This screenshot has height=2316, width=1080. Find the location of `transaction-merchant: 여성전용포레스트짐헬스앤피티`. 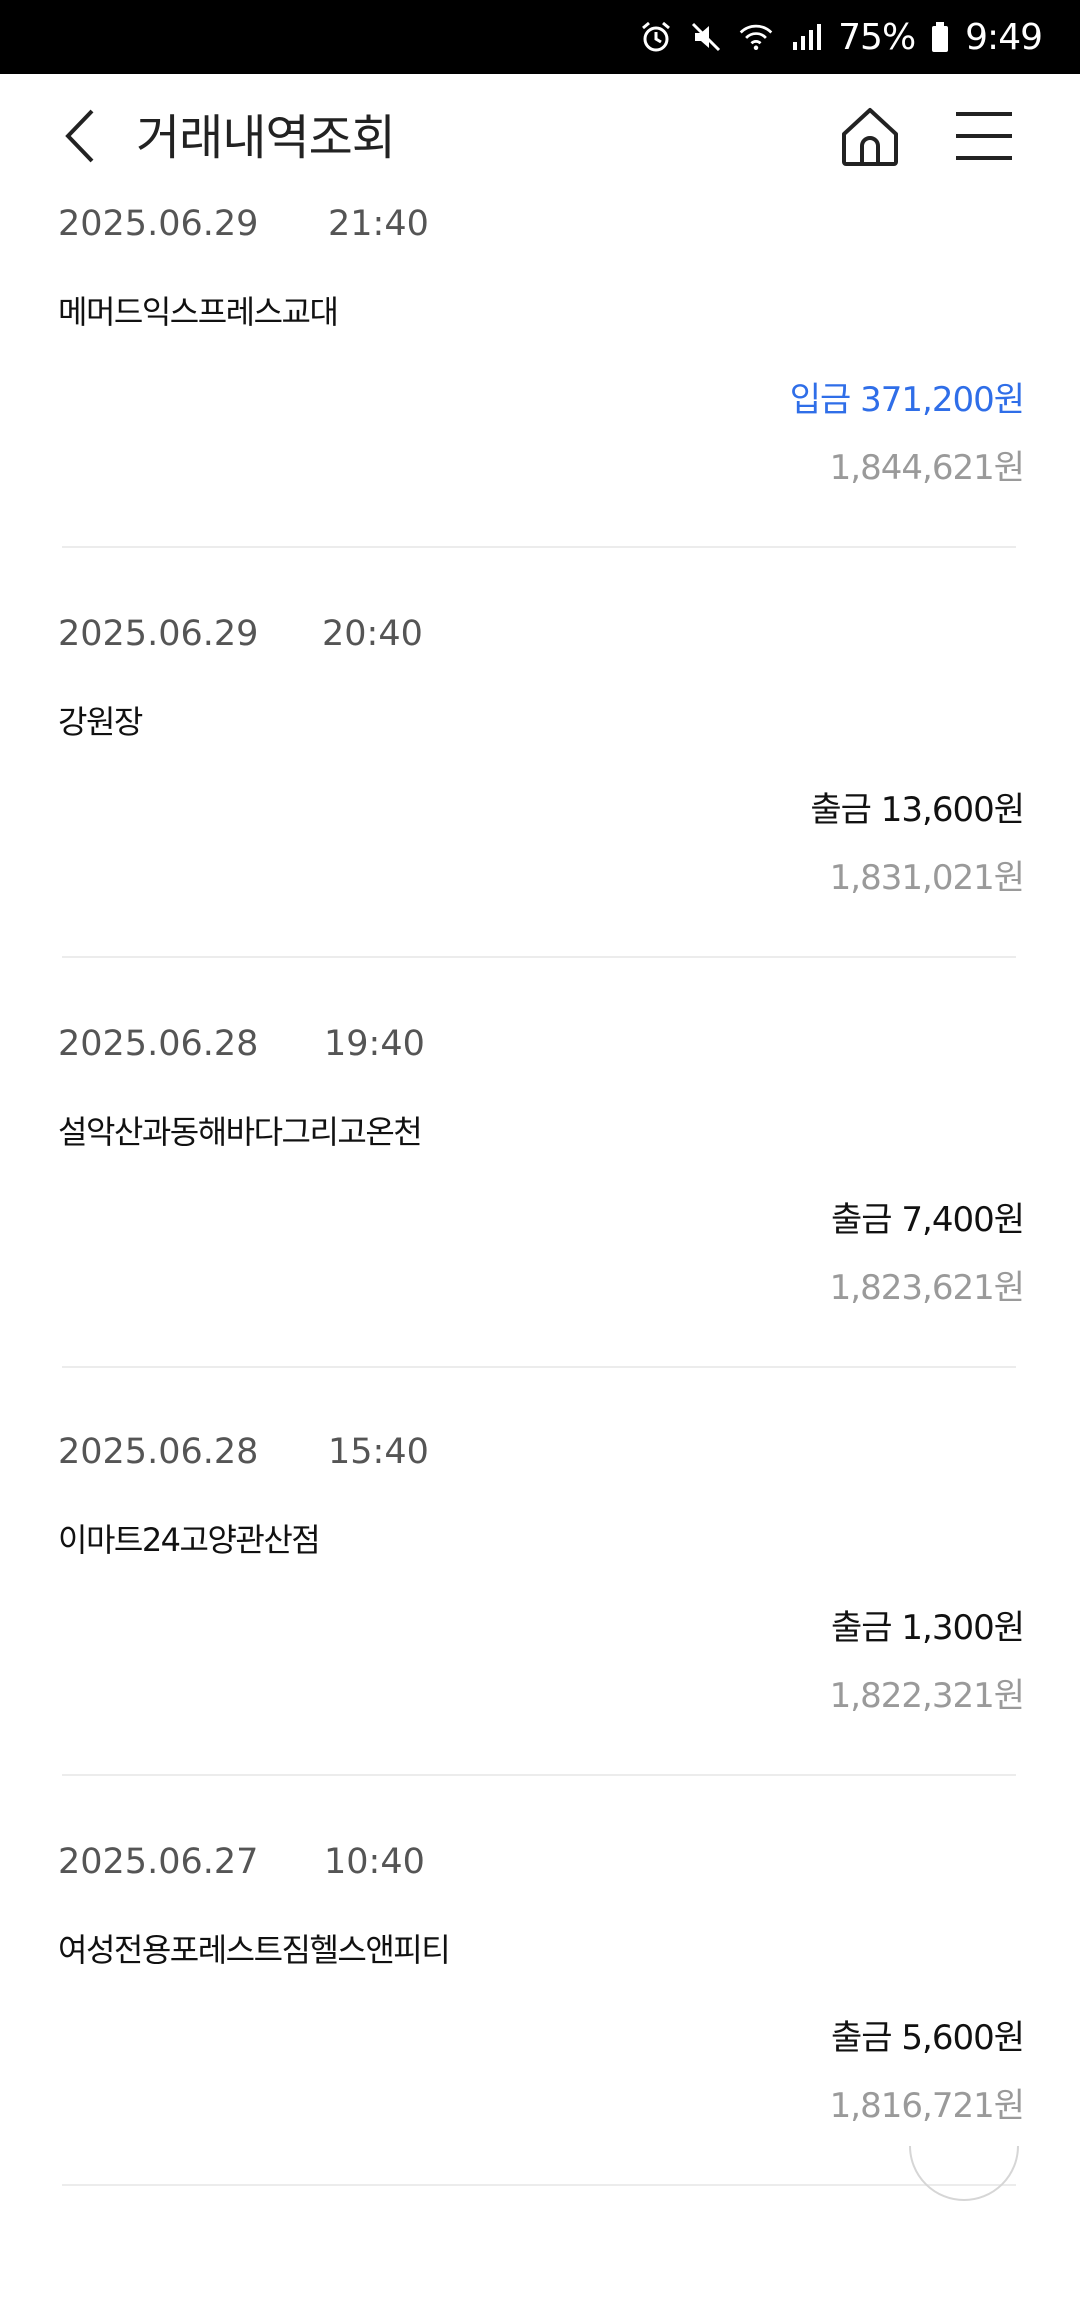

transaction-merchant: 여성전용포레스트짐헬스앤피티 is located at coordinates (254, 1950).